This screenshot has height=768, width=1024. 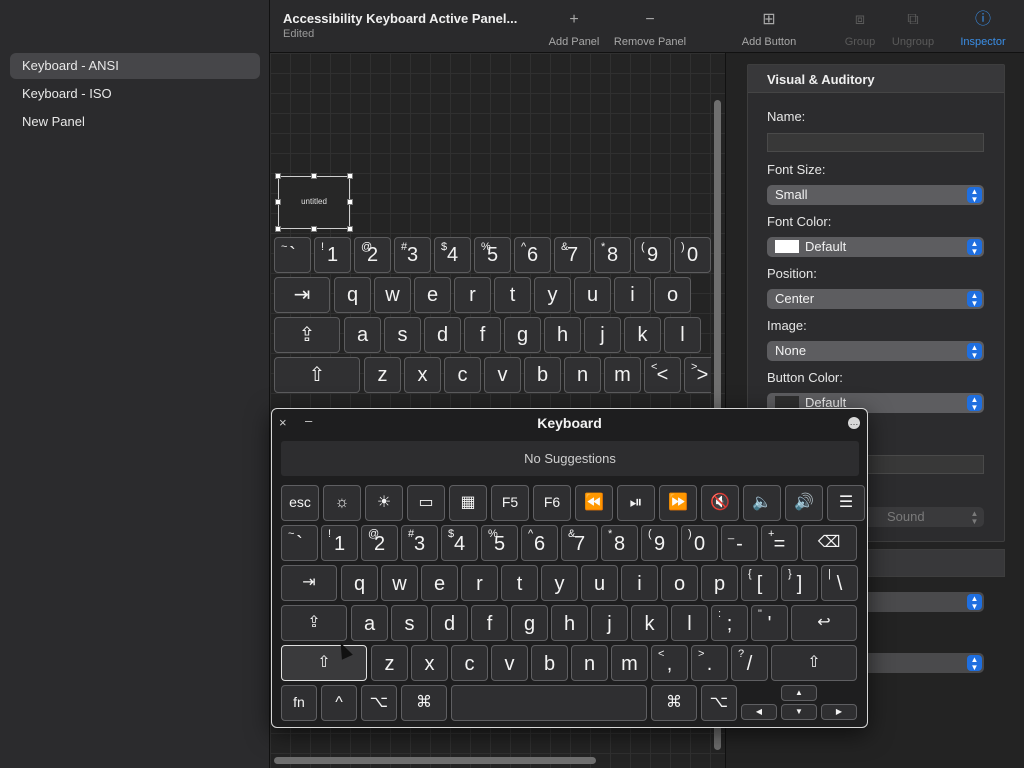 I want to click on canvas-key-2: @2, so click(x=372, y=255).